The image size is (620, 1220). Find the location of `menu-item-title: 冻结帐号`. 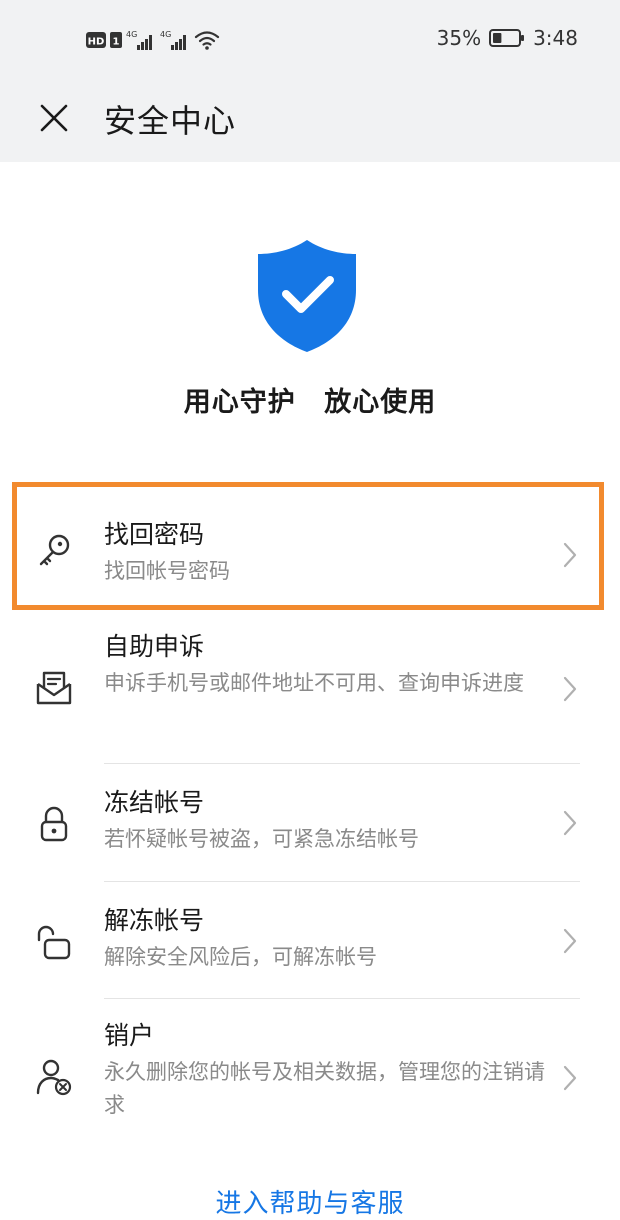

menu-item-title: 冻结帐号 is located at coordinates (154, 802).